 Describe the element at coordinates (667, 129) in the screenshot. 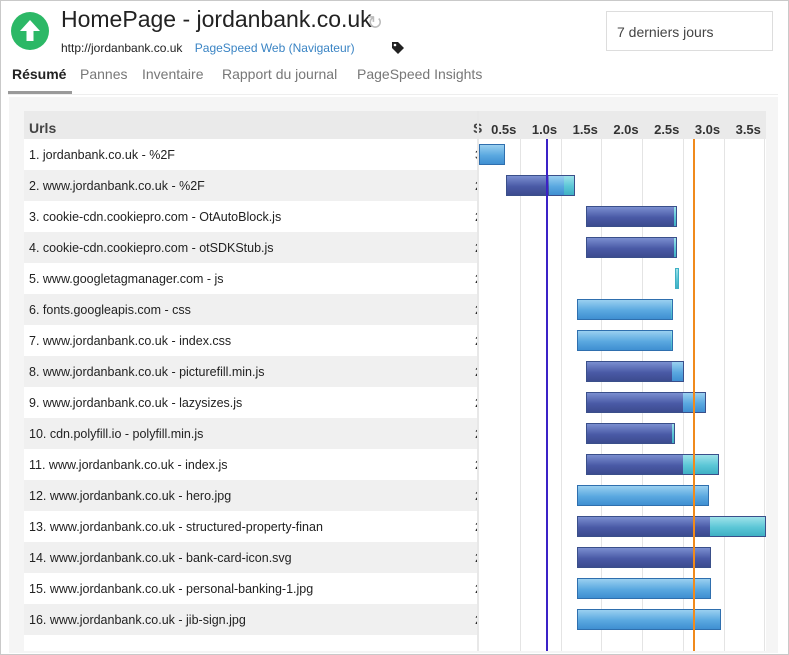

I see `axis-tick-label: 2.5s` at that location.